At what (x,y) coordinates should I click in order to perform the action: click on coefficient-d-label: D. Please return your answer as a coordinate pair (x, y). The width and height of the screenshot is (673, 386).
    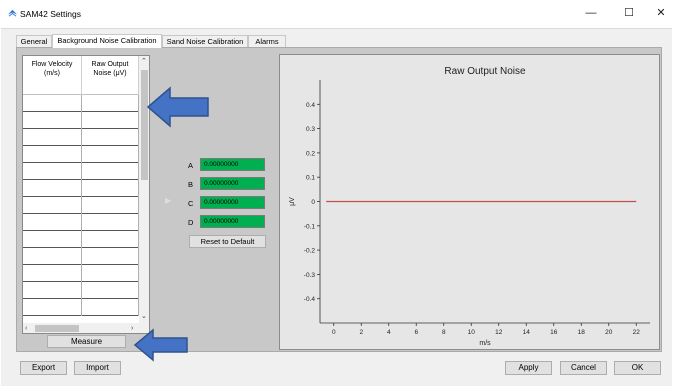
    Looking at the image, I should click on (191, 222).